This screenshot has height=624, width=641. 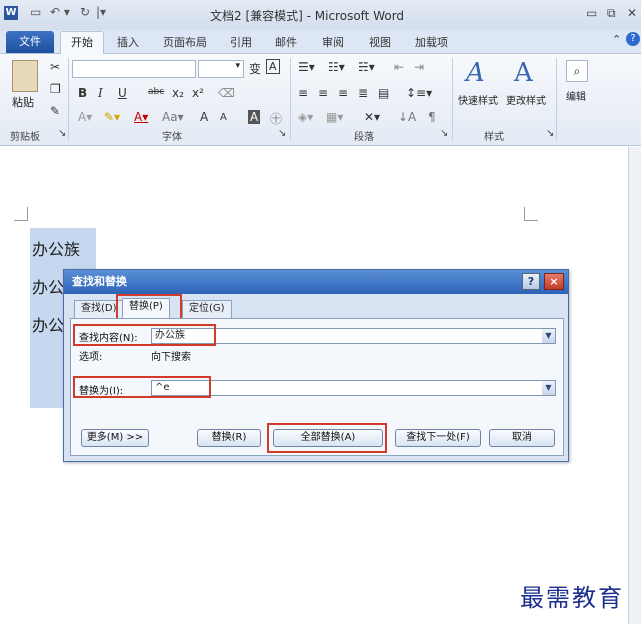 What do you see at coordinates (305, 117) in the screenshot?
I see `shading-icon: ◈▾` at bounding box center [305, 117].